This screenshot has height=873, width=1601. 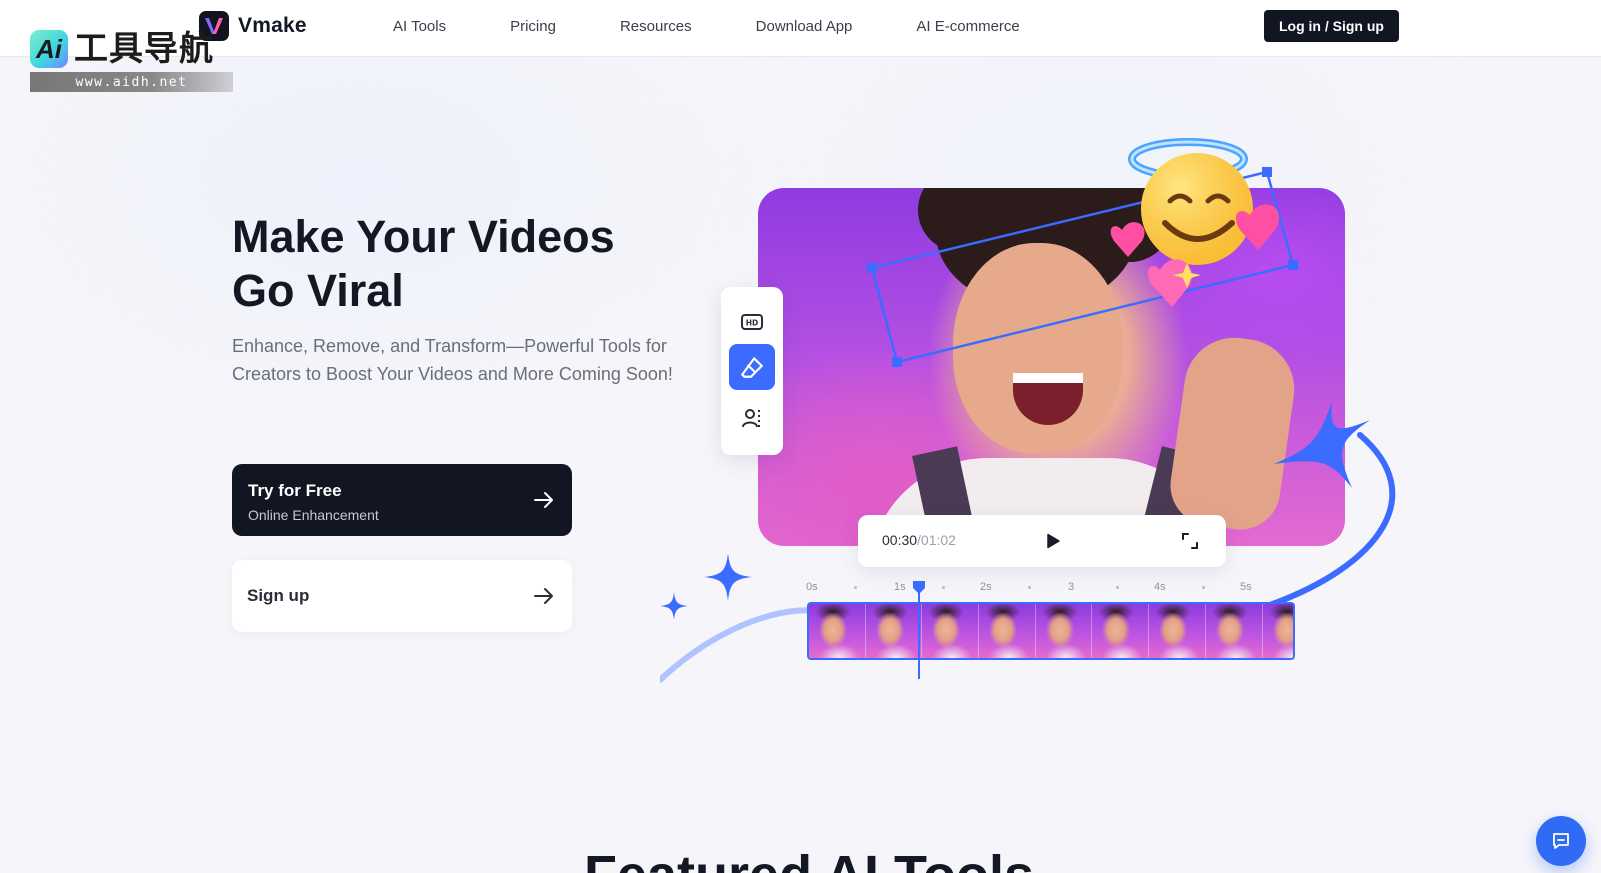 What do you see at coordinates (1160, 587) in the screenshot?
I see `ruler-label: 4s` at bounding box center [1160, 587].